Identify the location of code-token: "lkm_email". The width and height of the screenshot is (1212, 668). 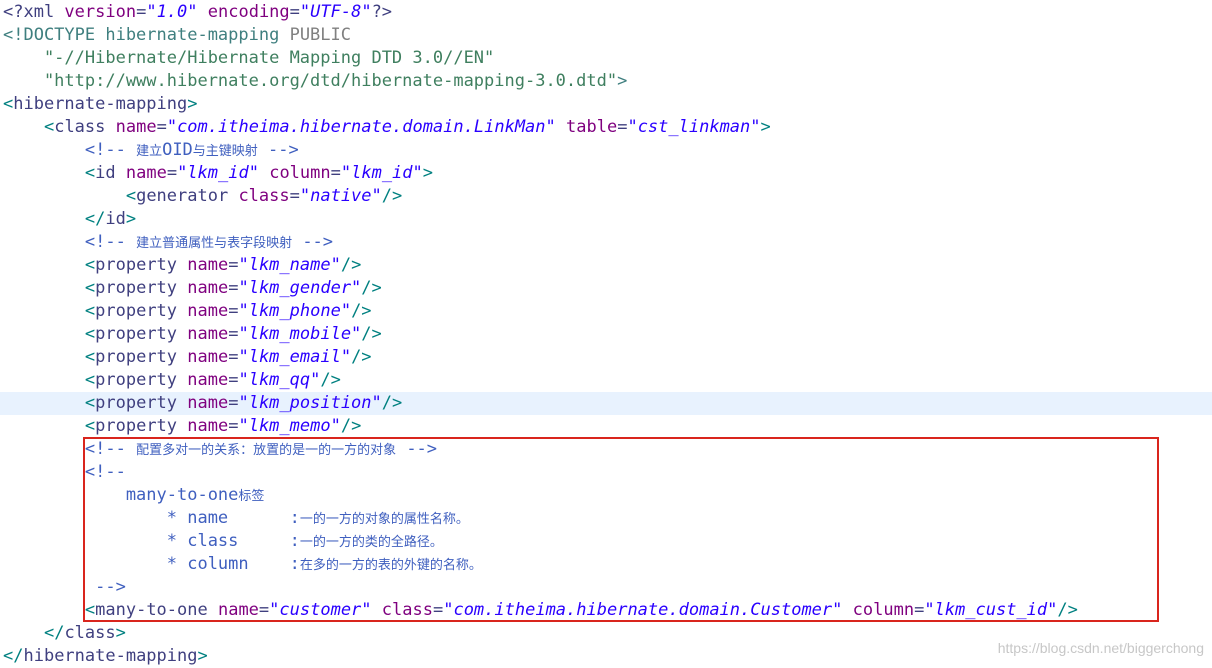
(295, 357).